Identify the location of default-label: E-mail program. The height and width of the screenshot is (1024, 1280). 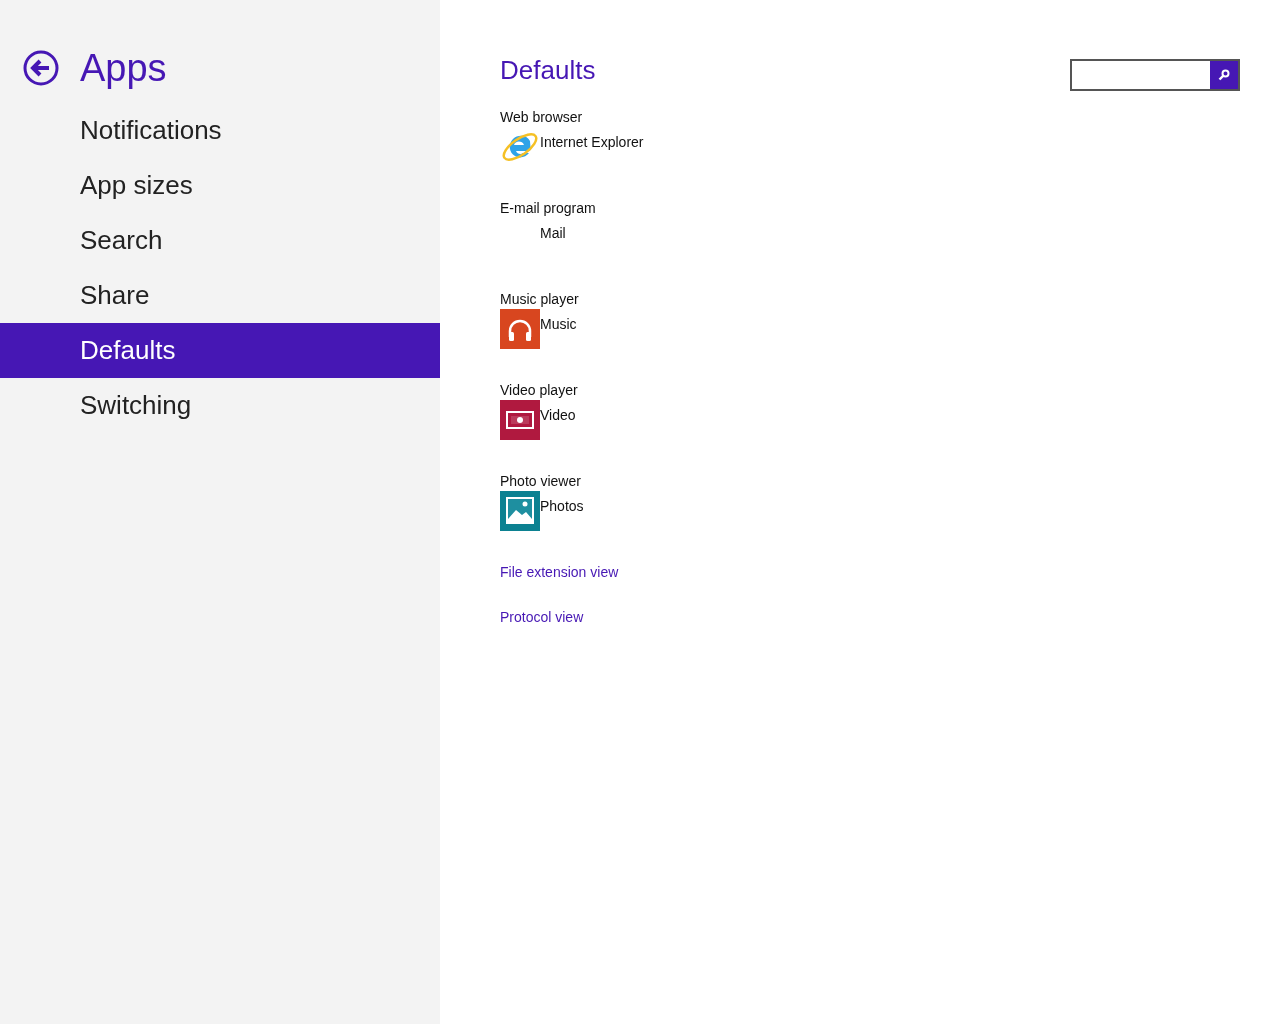
(548, 209).